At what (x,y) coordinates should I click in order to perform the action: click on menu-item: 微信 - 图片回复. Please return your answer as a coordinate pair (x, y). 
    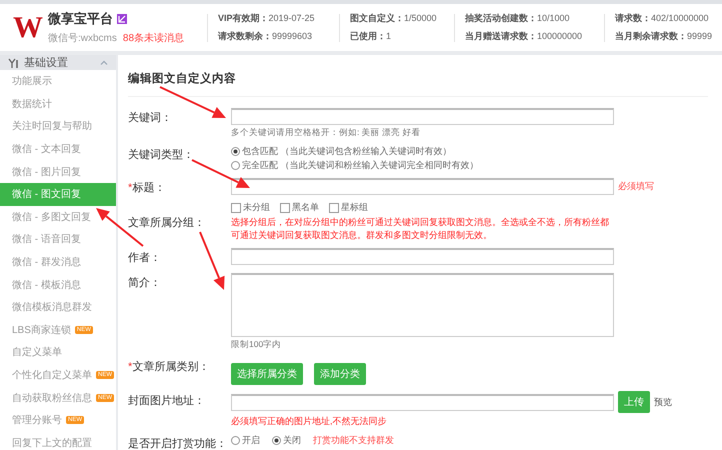
    Looking at the image, I should click on (58, 171).